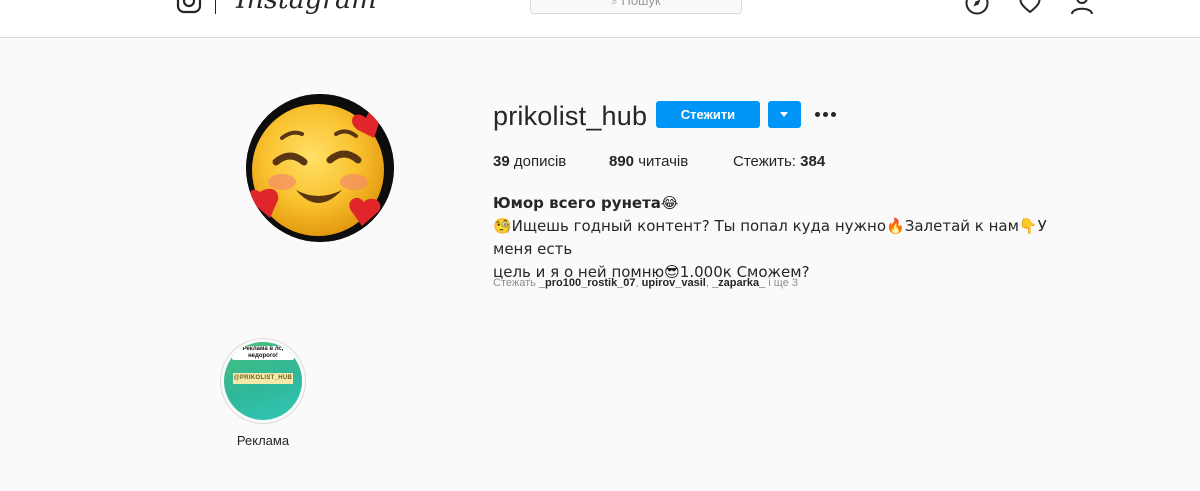 This screenshot has width=1200, height=491. Describe the element at coordinates (587, 283) in the screenshot. I see `followed-by-account: _pro100_rostik_07` at that location.